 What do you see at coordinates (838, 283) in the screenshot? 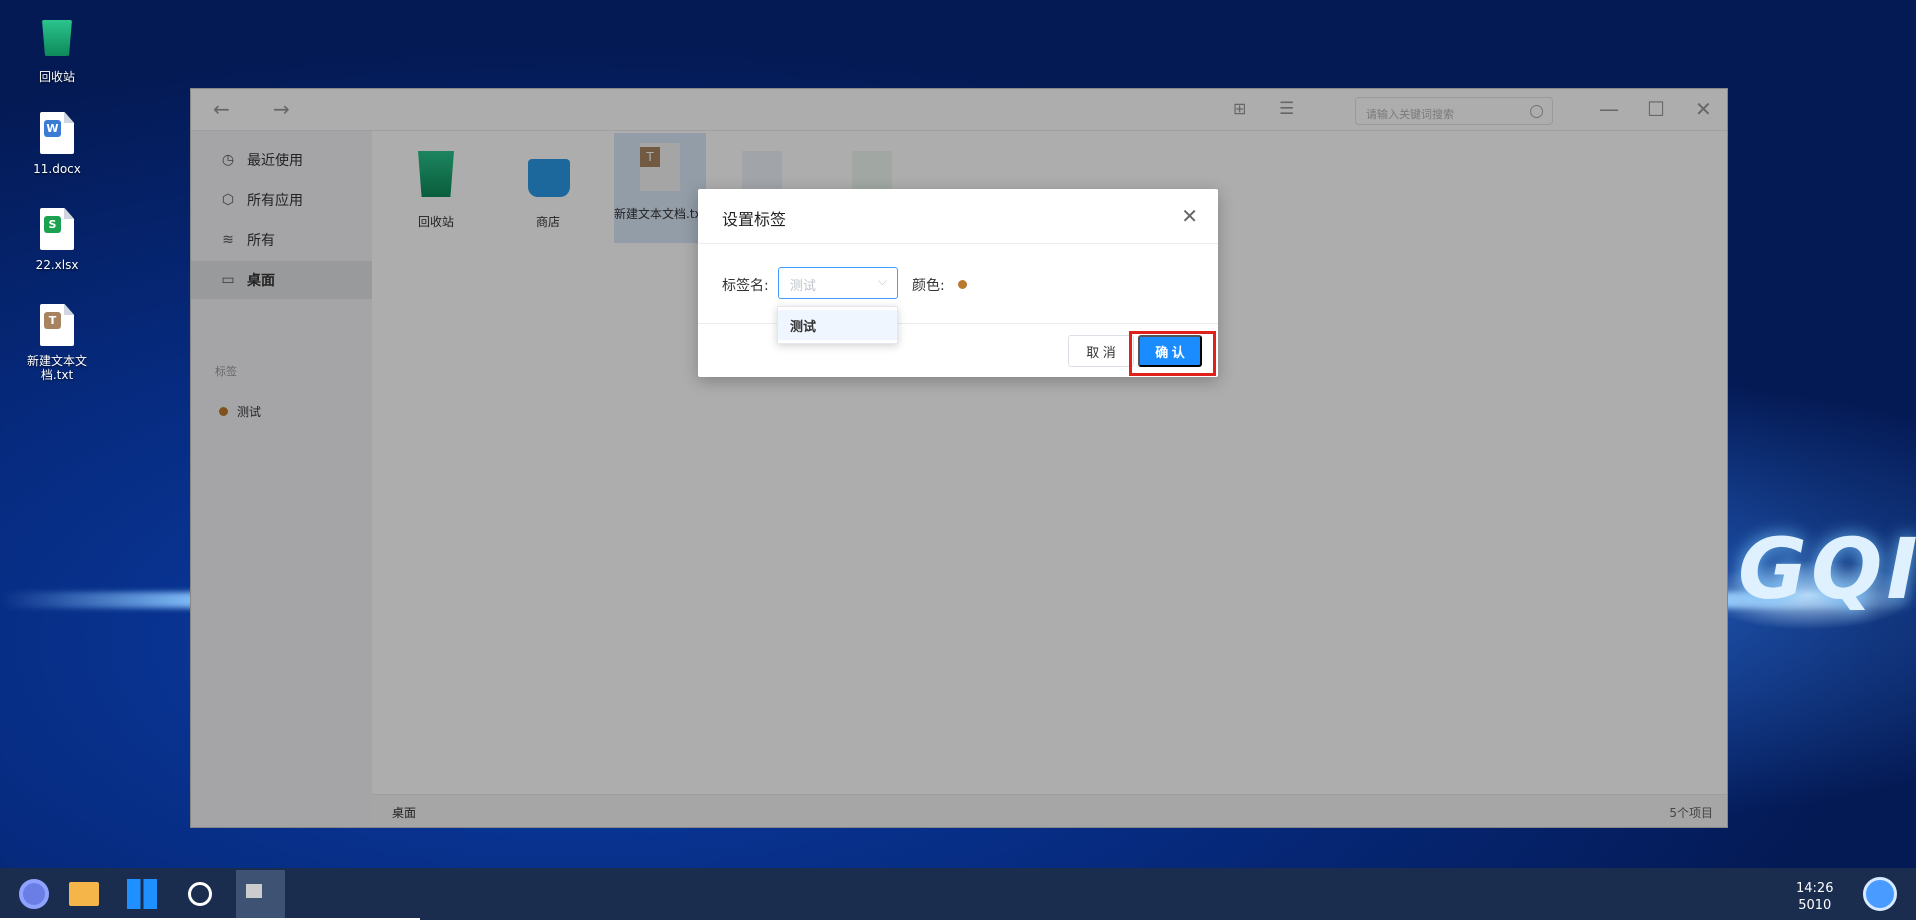
I see `tag-name-select: 测试 ⌵` at bounding box center [838, 283].